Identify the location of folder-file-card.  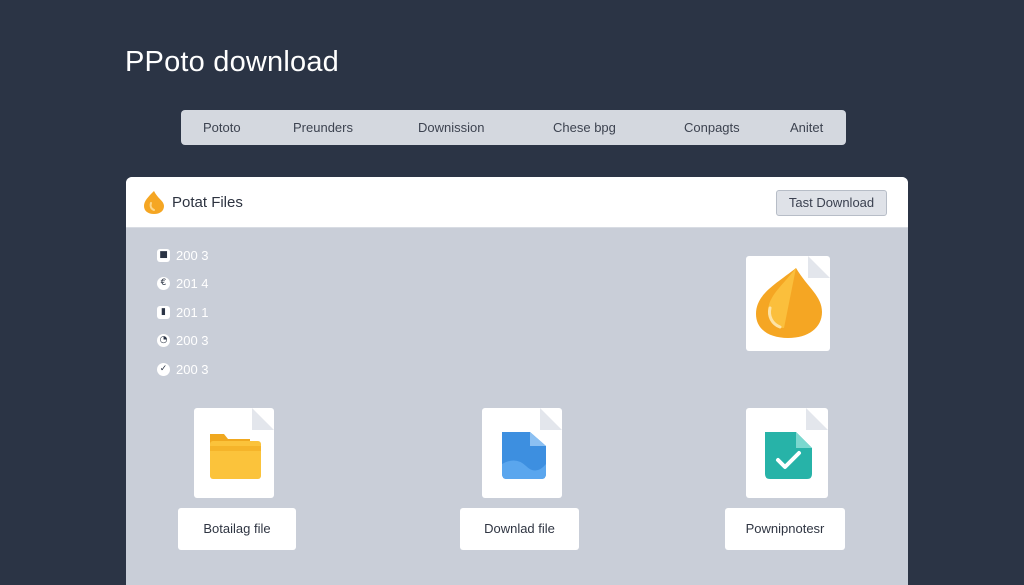
(234, 453).